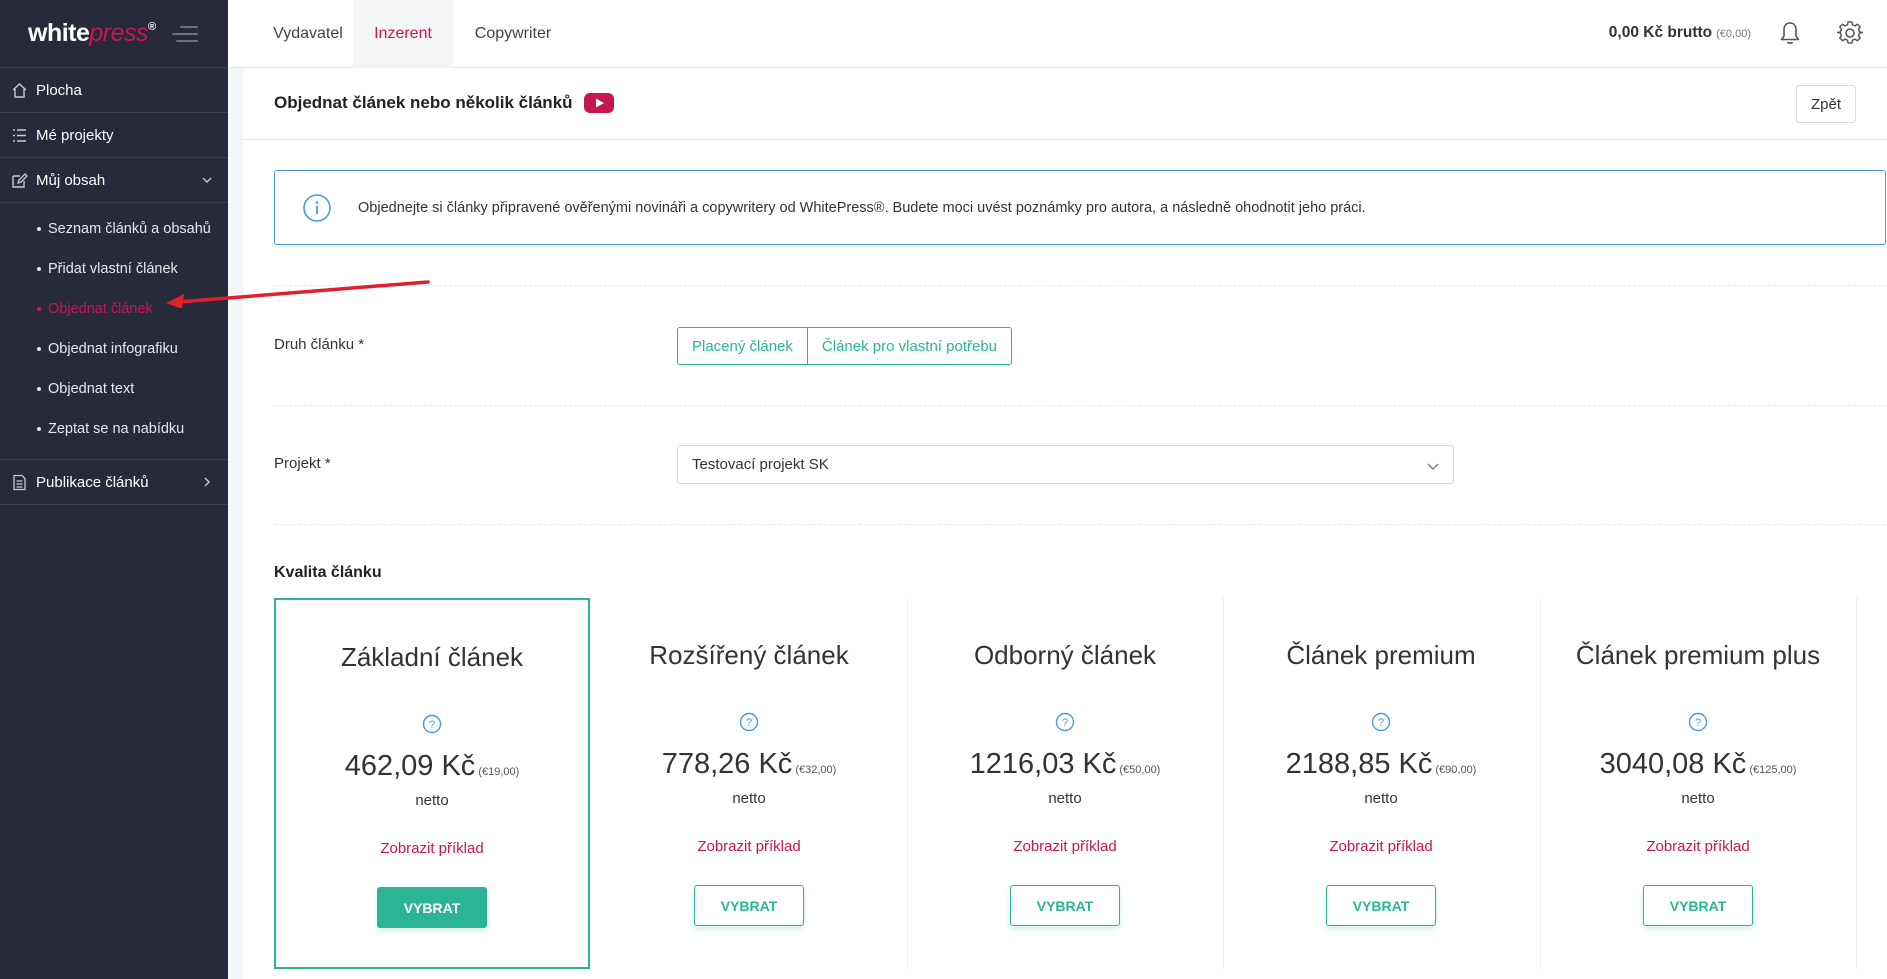 This screenshot has width=1887, height=979. Describe the element at coordinates (749, 764) in the screenshot. I see `card-price: 778,26 Kč (€32,00)` at that location.